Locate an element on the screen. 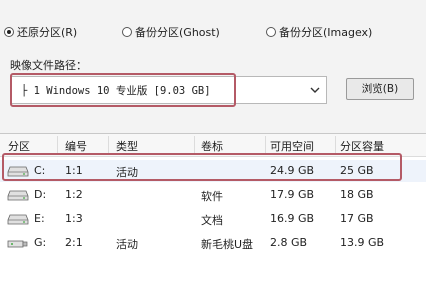 The height and width of the screenshot is (286, 426). cell-label: 软件 is located at coordinates (212, 196).